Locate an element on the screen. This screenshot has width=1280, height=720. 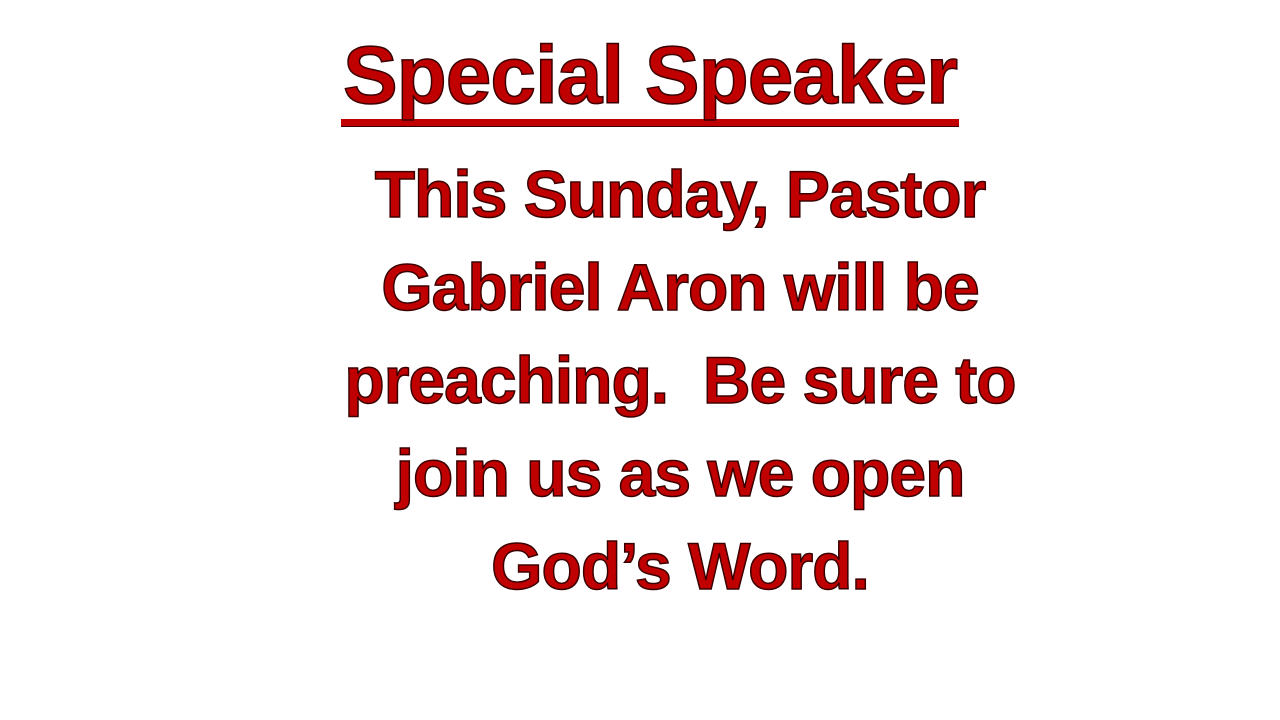
announcement-line: join us as we open is located at coordinates (680, 473).